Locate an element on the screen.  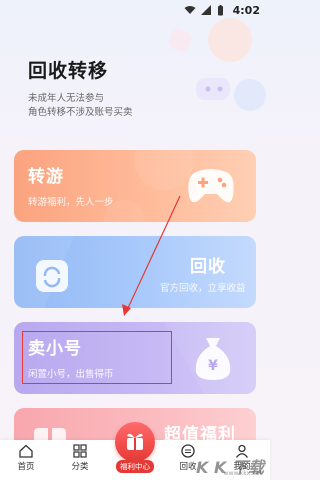
tab-home: 首页 is located at coordinates (26, 458).